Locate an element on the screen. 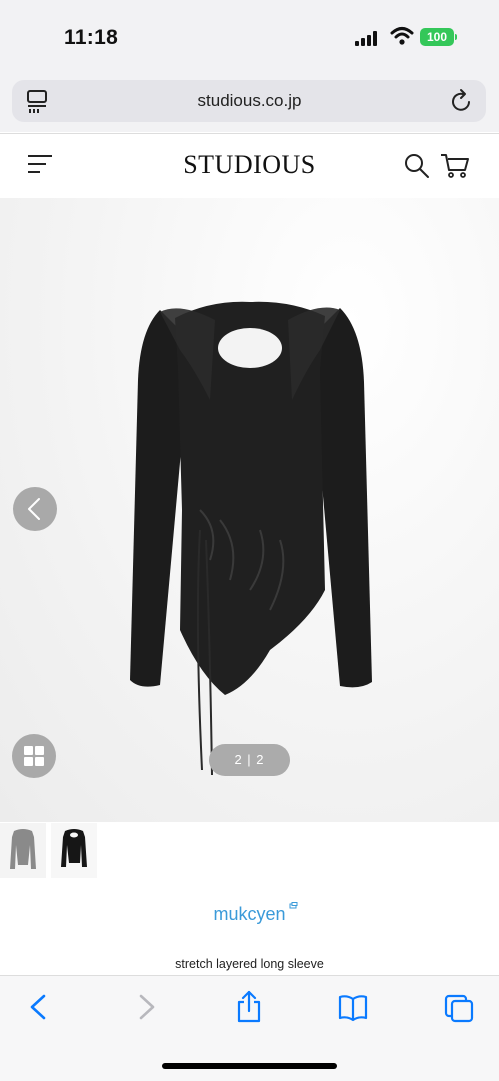 The height and width of the screenshot is (1081, 499). grid-view-button is located at coordinates (34, 756).